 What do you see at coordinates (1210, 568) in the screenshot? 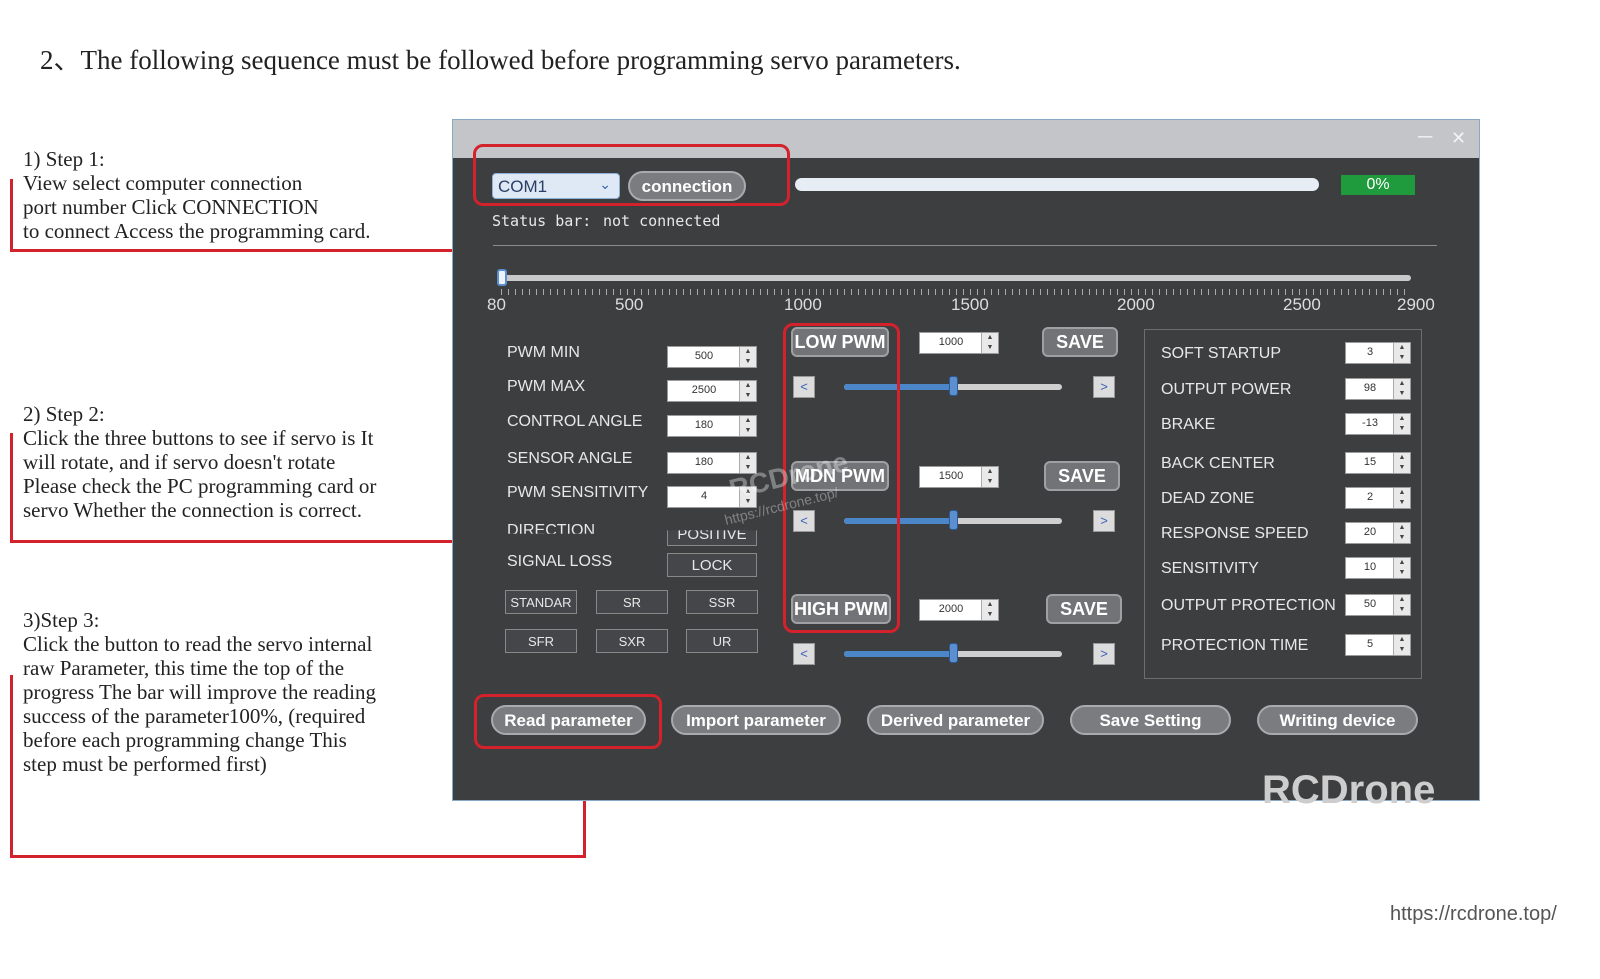
I see `param-label: SENSITIVITY` at bounding box center [1210, 568].